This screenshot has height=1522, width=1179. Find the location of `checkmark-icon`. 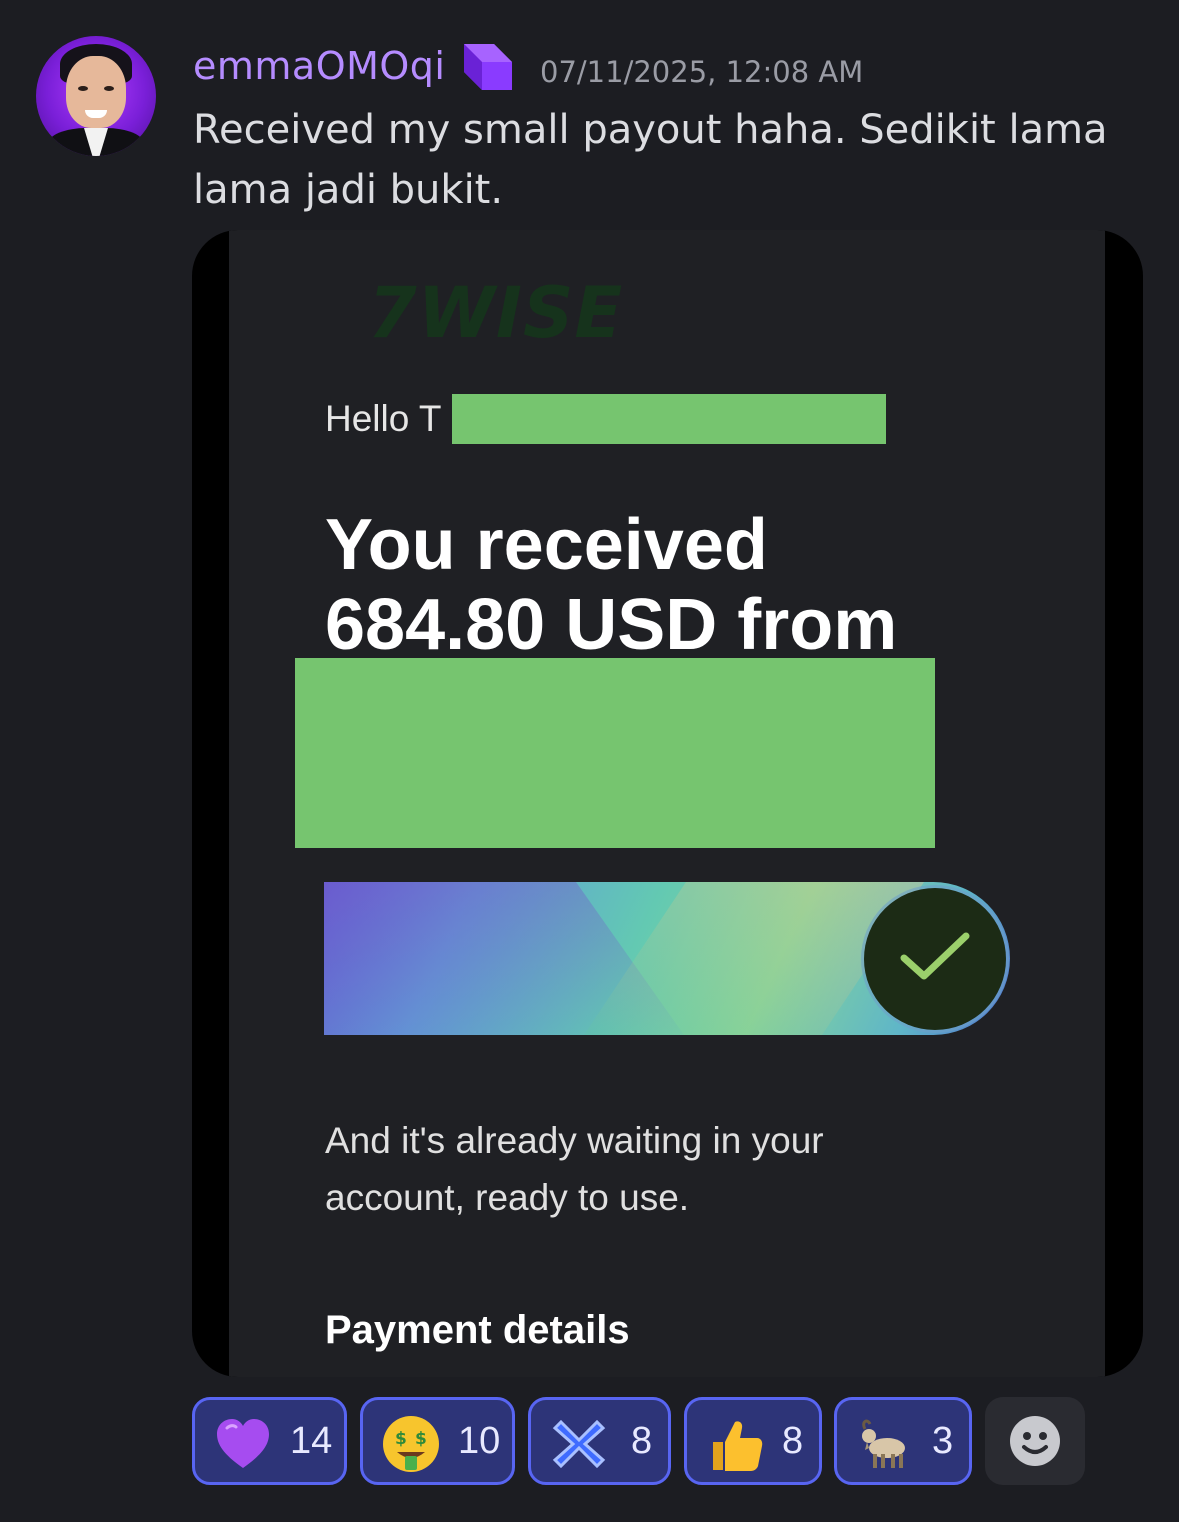

checkmark-icon is located at coordinates (935, 956).